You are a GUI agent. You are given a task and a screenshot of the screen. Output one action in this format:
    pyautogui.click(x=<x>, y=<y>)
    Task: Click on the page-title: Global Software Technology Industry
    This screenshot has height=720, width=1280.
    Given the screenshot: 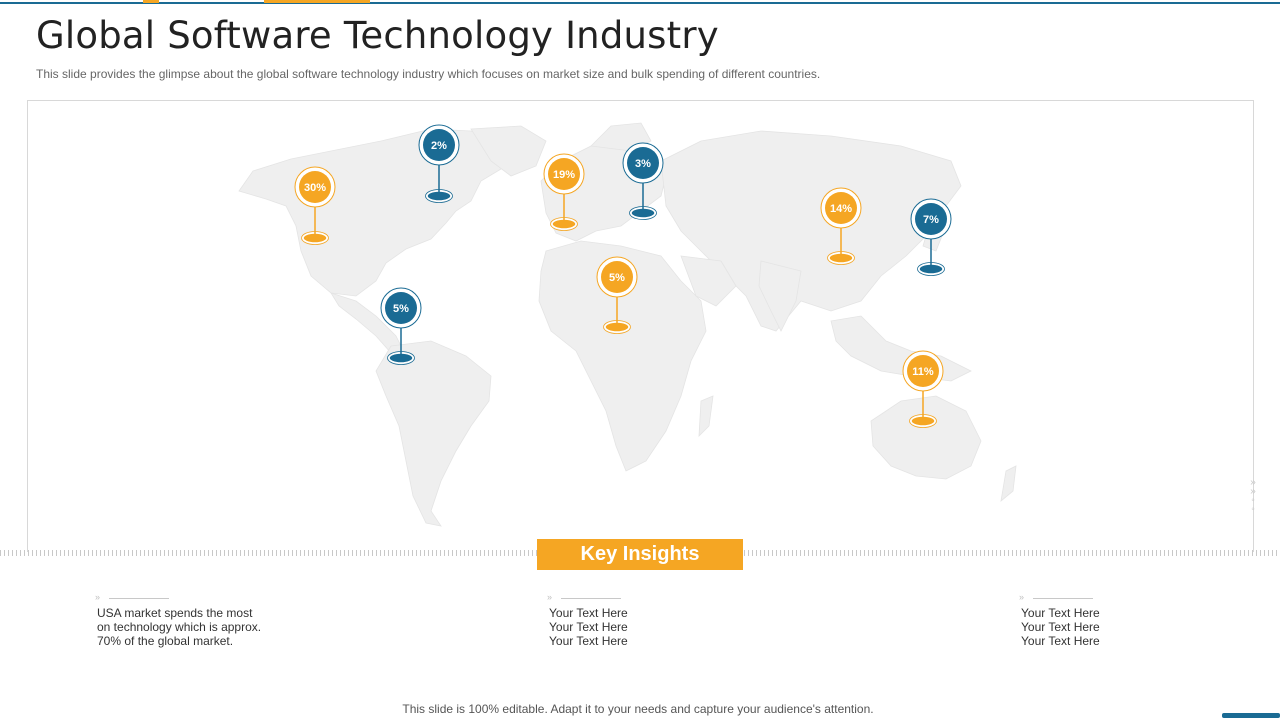 What is the action you would take?
    pyautogui.click(x=377, y=35)
    